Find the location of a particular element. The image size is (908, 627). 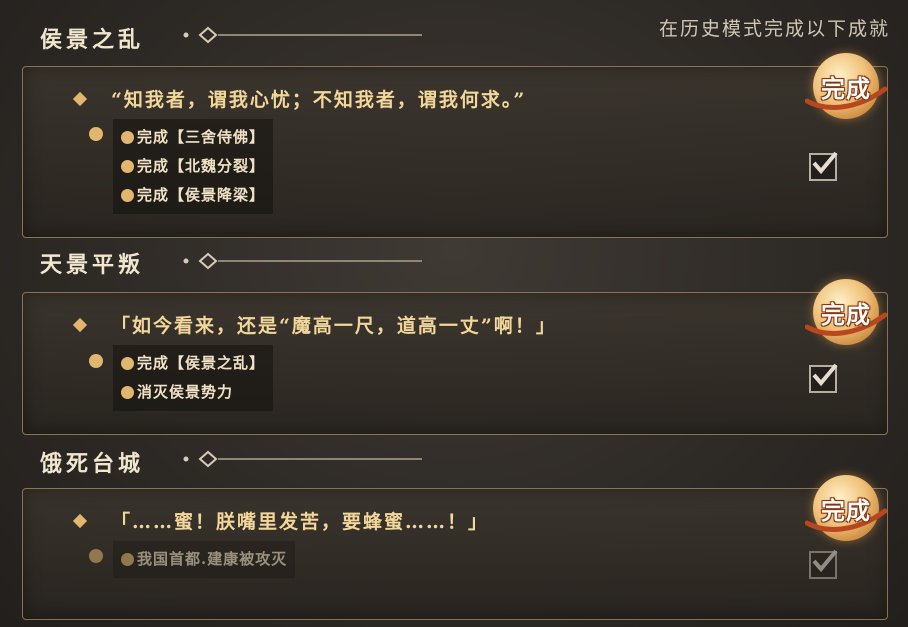

quote-row: 「……蜜！朕嘴里发苦，要蜂蜜……！」 is located at coordinates (281, 520).